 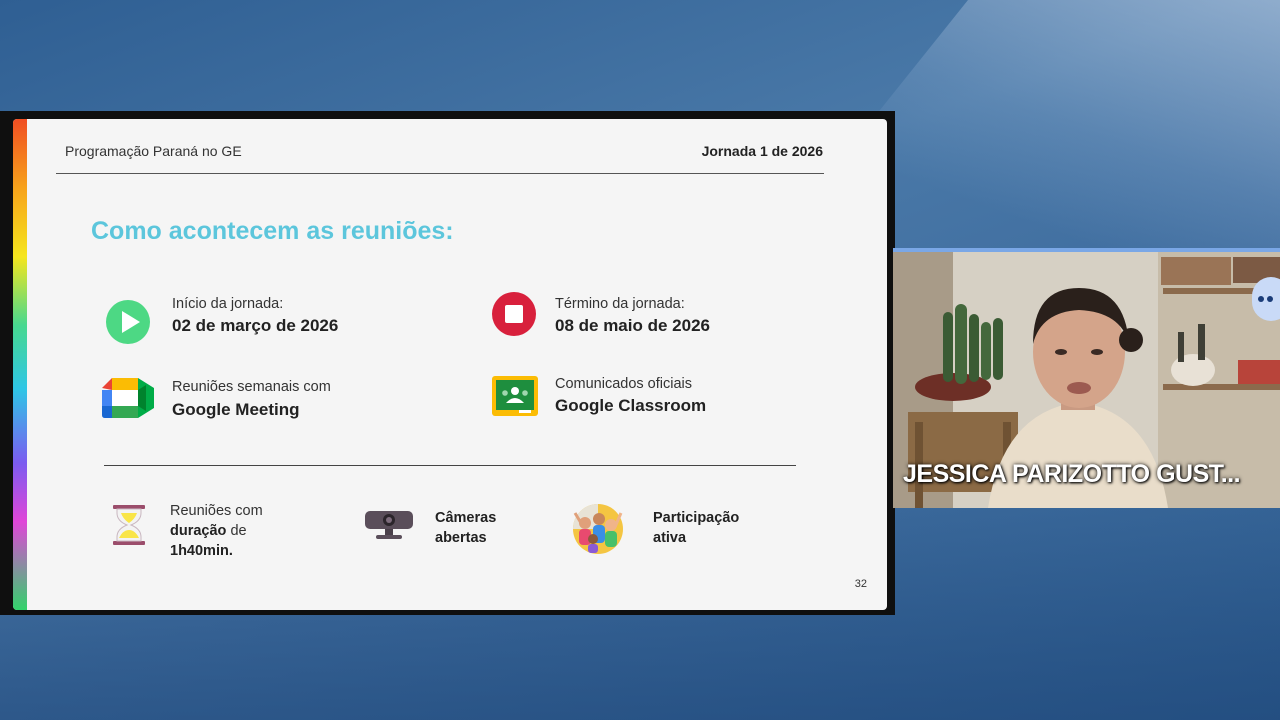 What do you see at coordinates (696, 518) in the screenshot?
I see `participation-line1: Participação` at bounding box center [696, 518].